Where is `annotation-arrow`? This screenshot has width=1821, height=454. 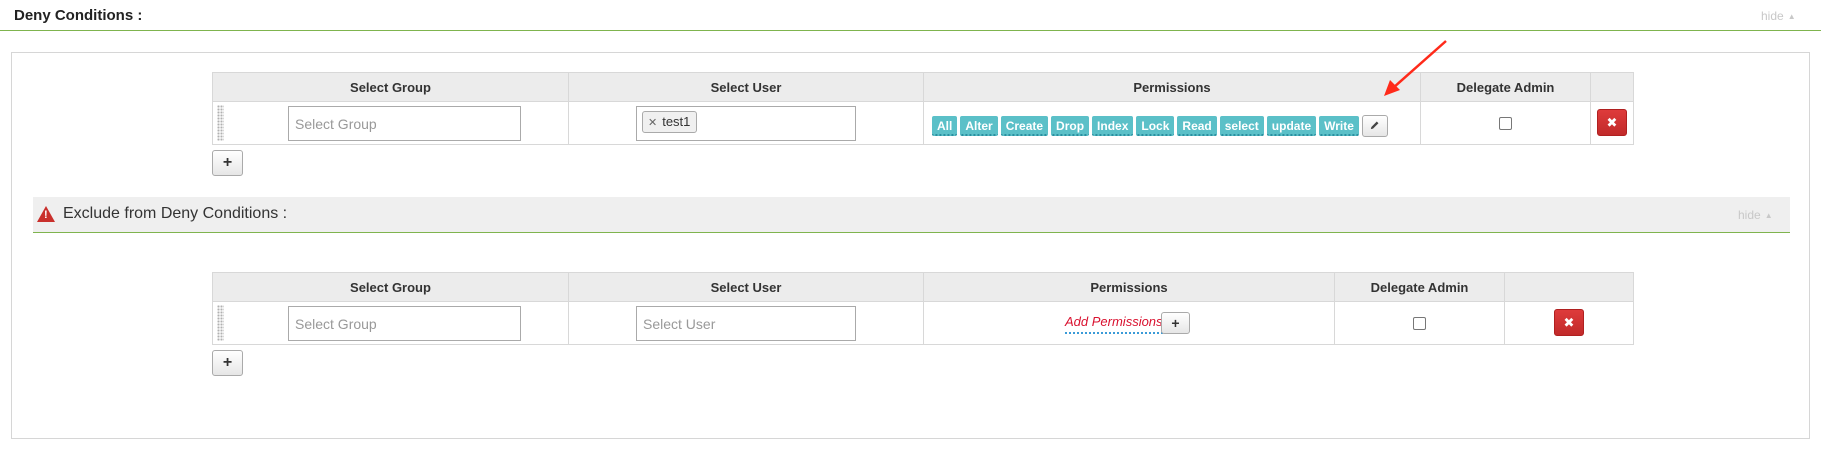
annotation-arrow is located at coordinates (1415, 68).